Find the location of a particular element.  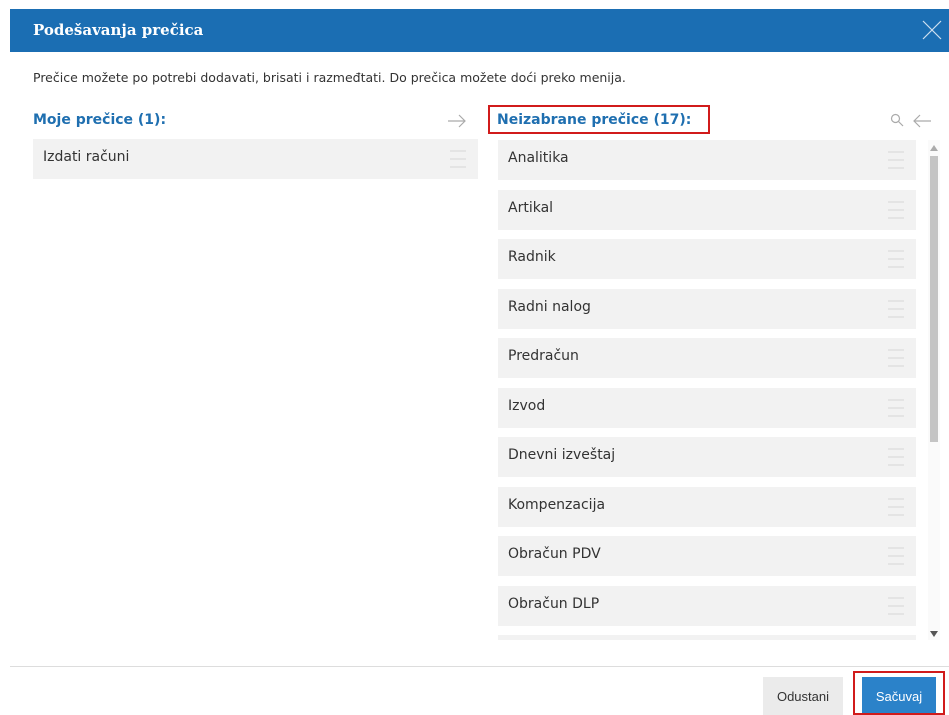

shortcut-label: Obračun PDV is located at coordinates (554, 554).